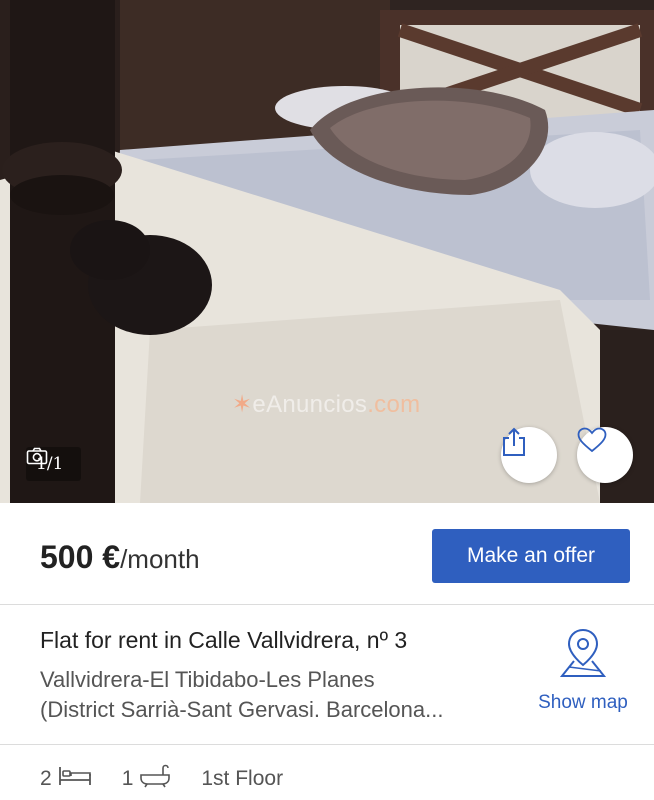 The image size is (654, 800). I want to click on bed-icon, so click(75, 779).